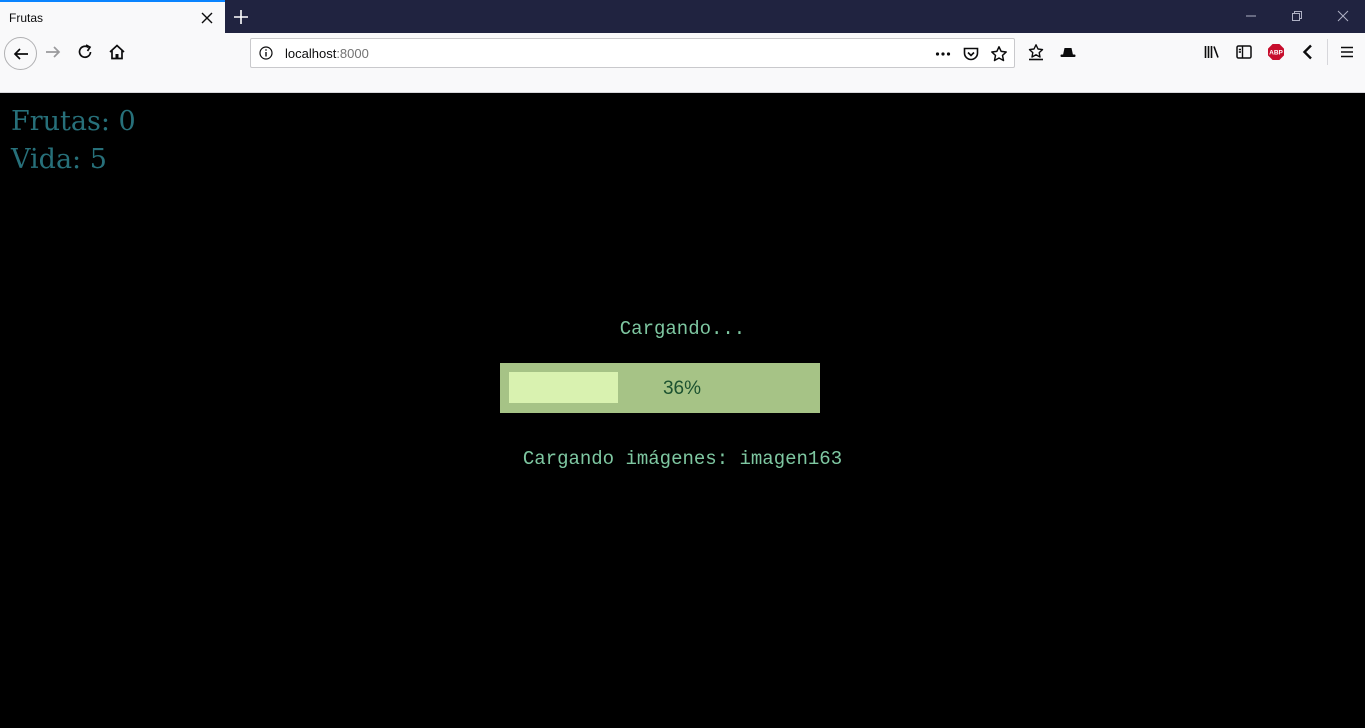  Describe the element at coordinates (1347, 52) in the screenshot. I see `hamburger-icon` at that location.